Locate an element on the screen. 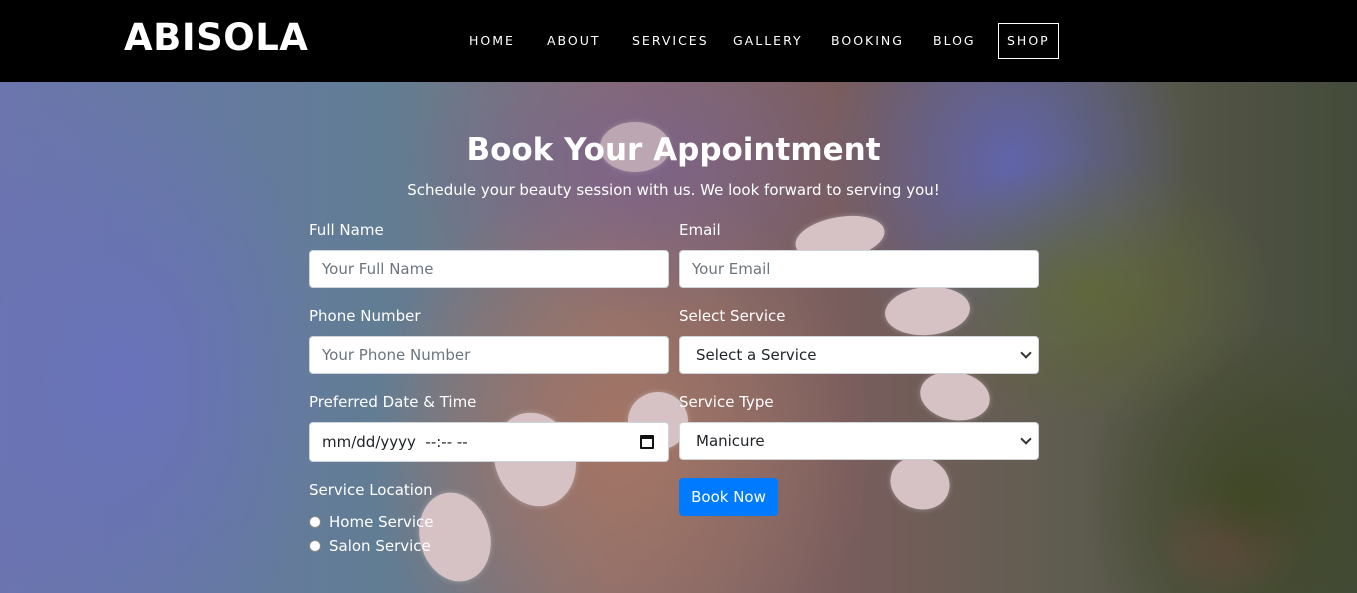 The image size is (1357, 593). datetime-value: mm/dd/yyyy --:-- -- is located at coordinates (395, 442).